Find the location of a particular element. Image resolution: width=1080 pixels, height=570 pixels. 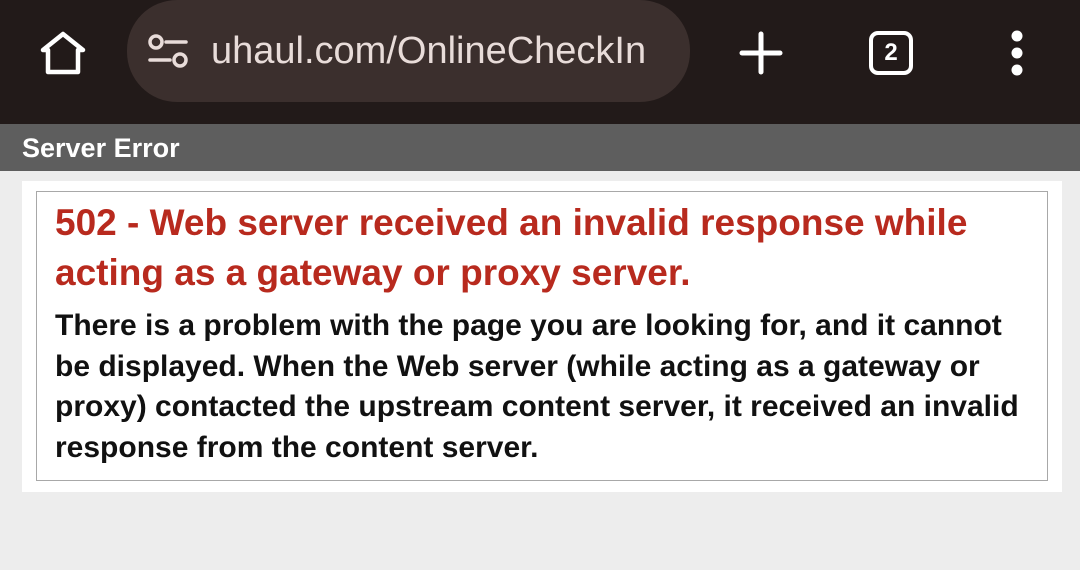

url-text: uhaul.com/OnlineCheckIn is located at coordinates (442, 51).